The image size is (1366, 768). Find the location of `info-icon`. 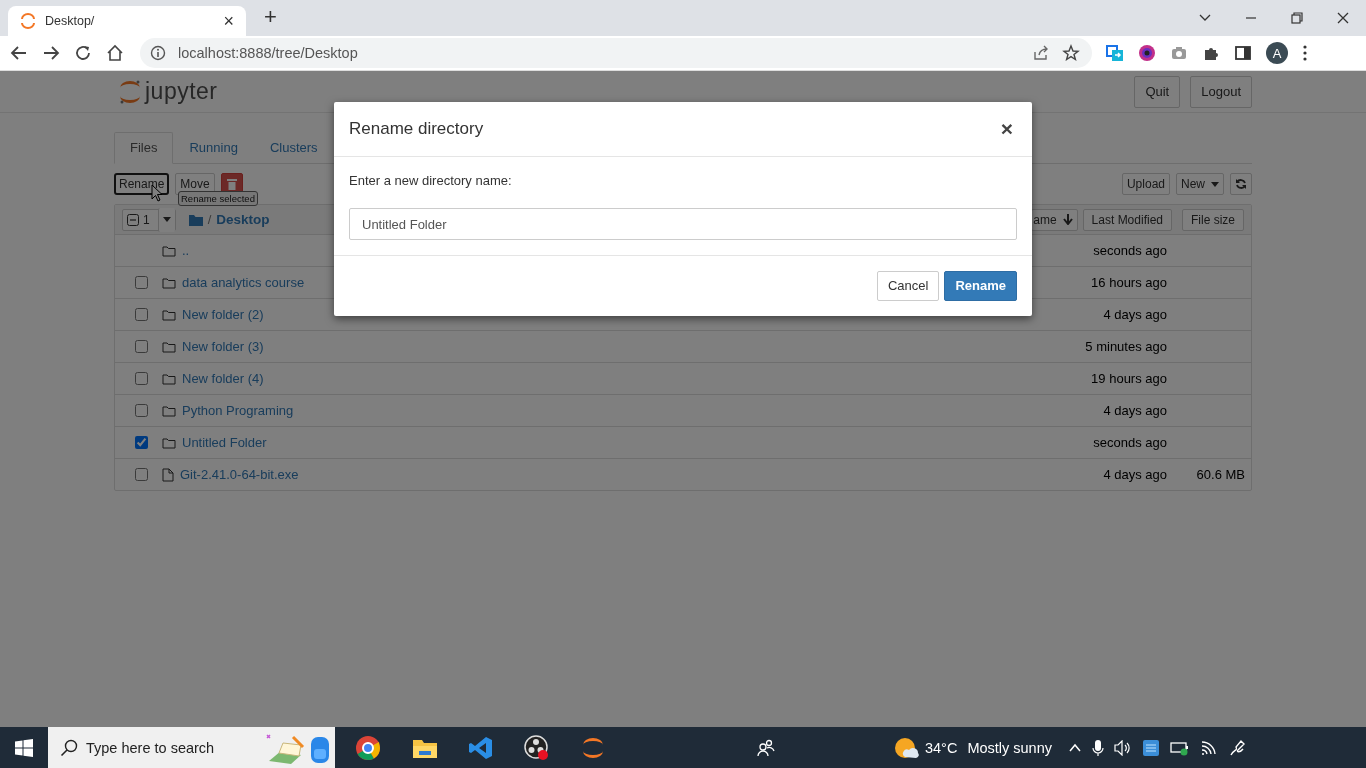

info-icon is located at coordinates (158, 53).